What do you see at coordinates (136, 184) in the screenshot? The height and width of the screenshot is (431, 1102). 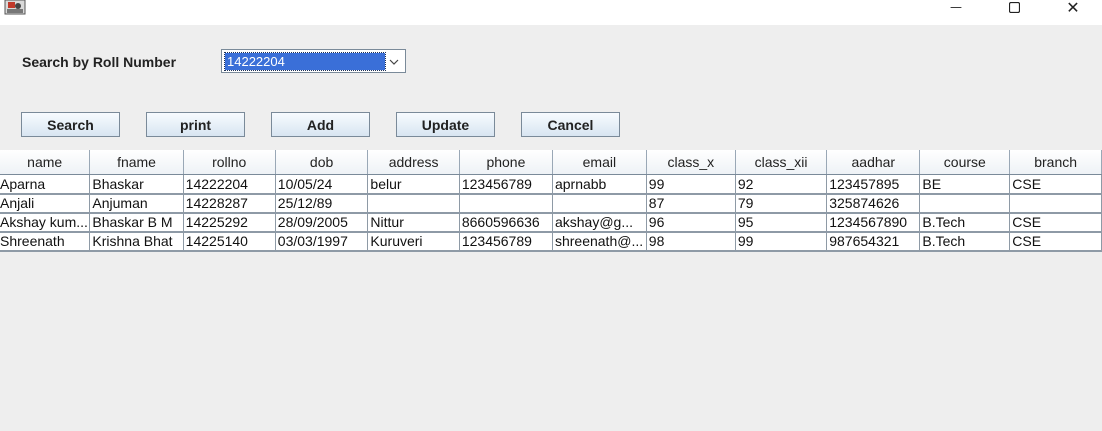 I see `table-cell-fname: Bhaskar` at bounding box center [136, 184].